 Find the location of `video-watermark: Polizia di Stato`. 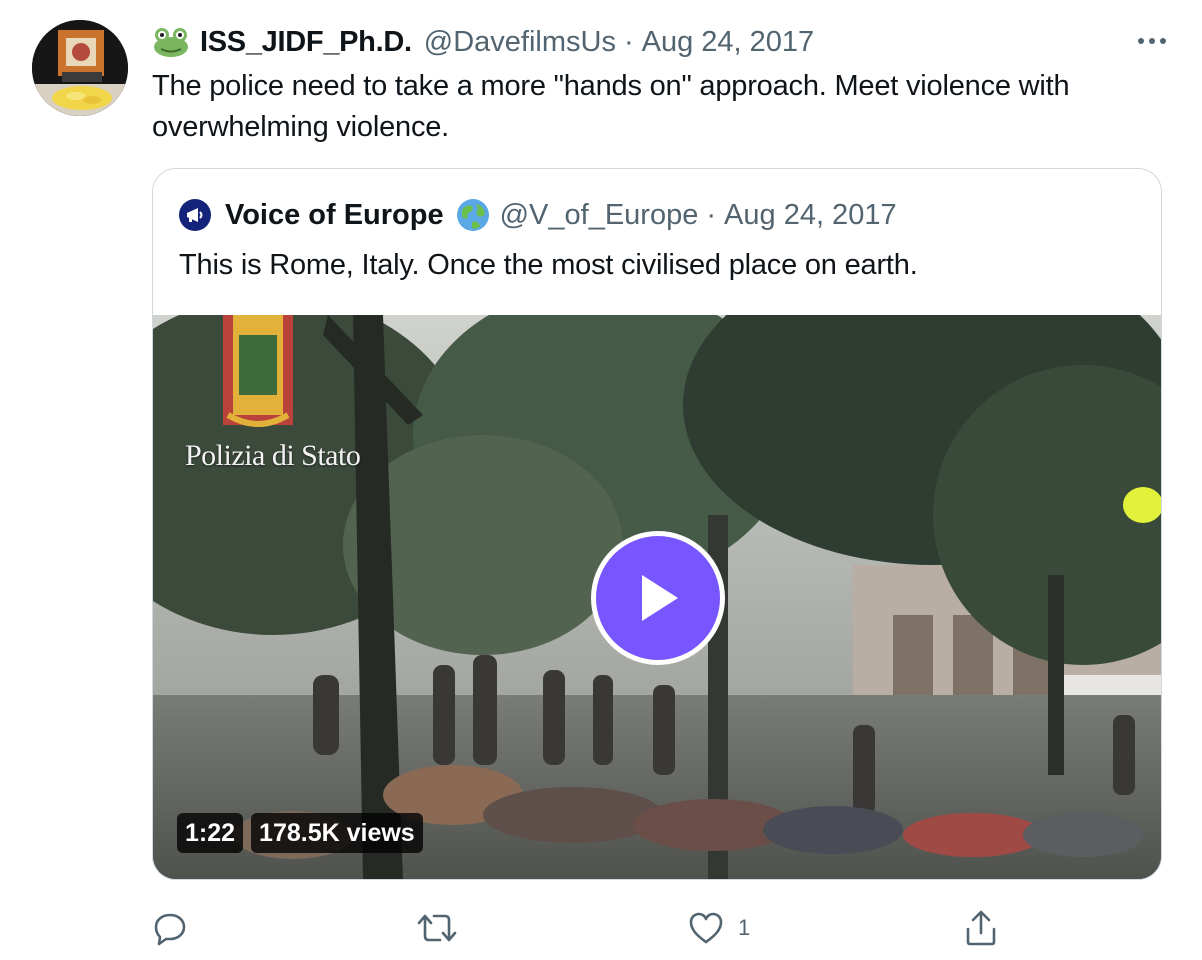

video-watermark: Polizia di Stato is located at coordinates (273, 455).